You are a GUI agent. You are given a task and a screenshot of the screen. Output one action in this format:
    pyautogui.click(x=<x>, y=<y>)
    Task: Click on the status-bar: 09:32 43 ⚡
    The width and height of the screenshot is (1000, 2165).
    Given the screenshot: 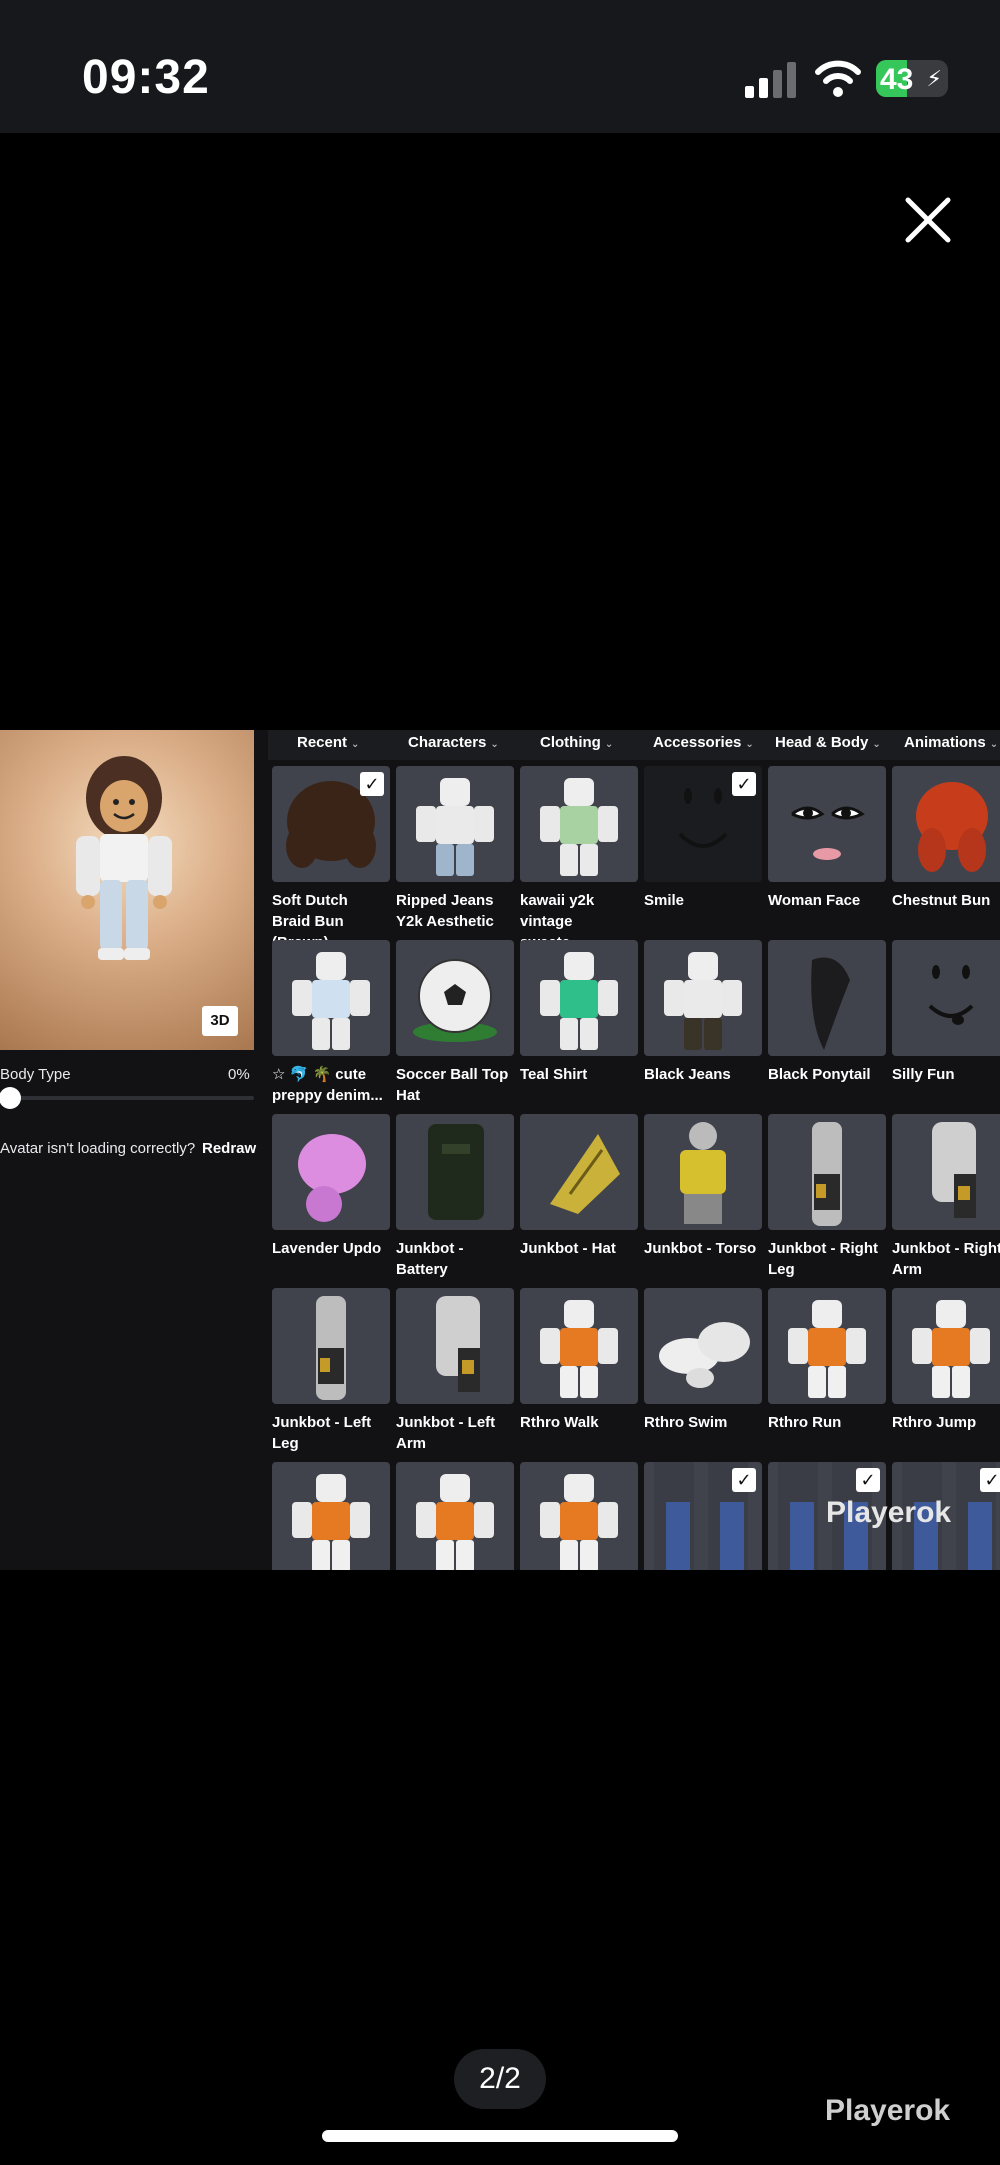 What is the action you would take?
    pyautogui.click(x=500, y=66)
    